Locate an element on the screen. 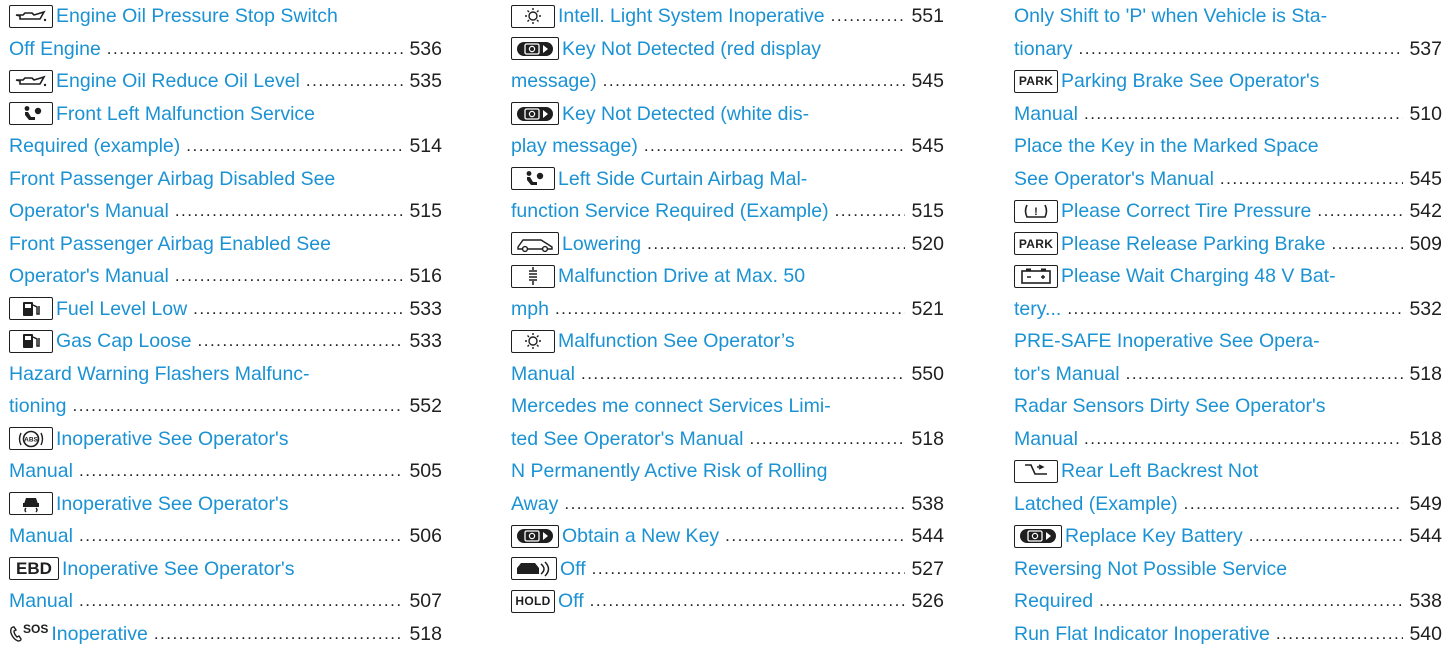  index-entry: !Please Correct Tire Pressure542 is located at coordinates (1228, 211).